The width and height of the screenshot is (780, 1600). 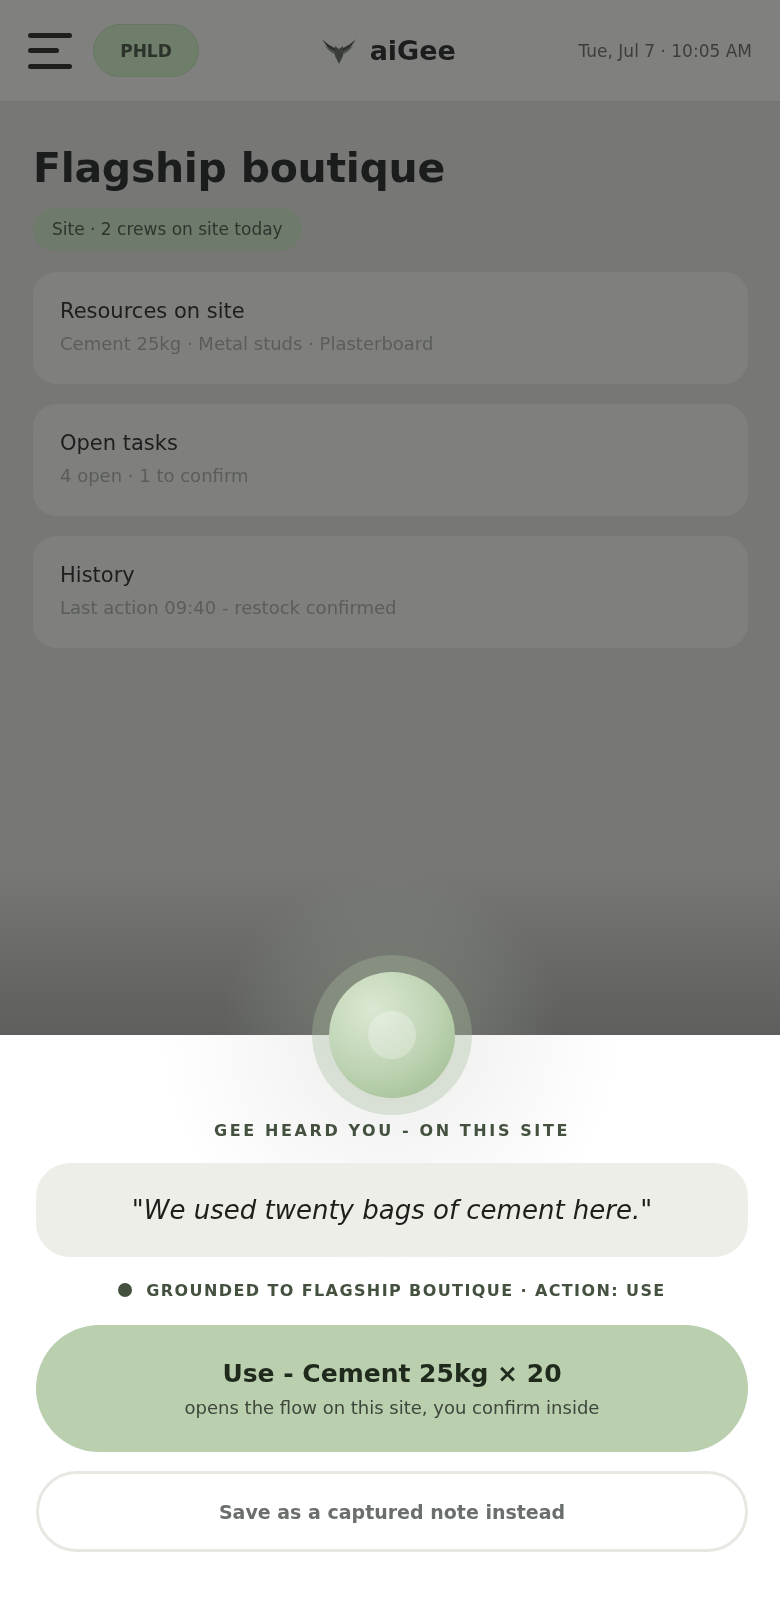 I want to click on site-title: Flagship boutique, so click(x=239, y=168).